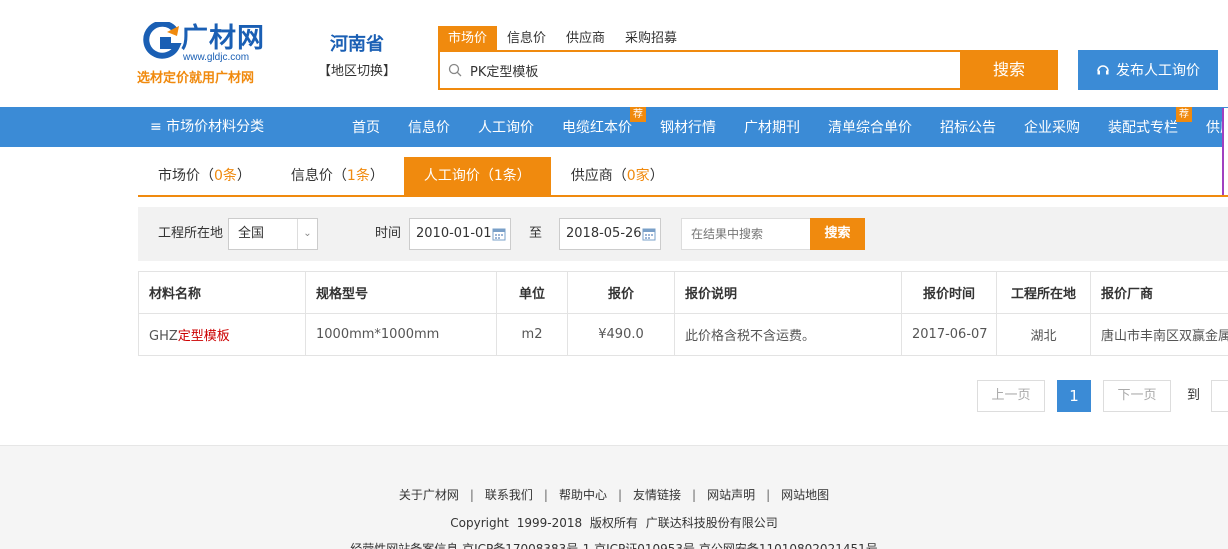  I want to click on logo-url: www.gldjc.com, so click(216, 57).